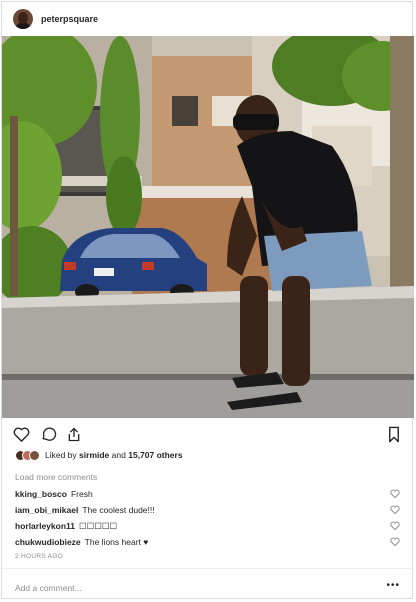 The width and height of the screenshot is (416, 602). Describe the element at coordinates (207, 526) in the screenshot. I see `comment-item: horlarleykon11 ☐☐☐☐☐` at that location.